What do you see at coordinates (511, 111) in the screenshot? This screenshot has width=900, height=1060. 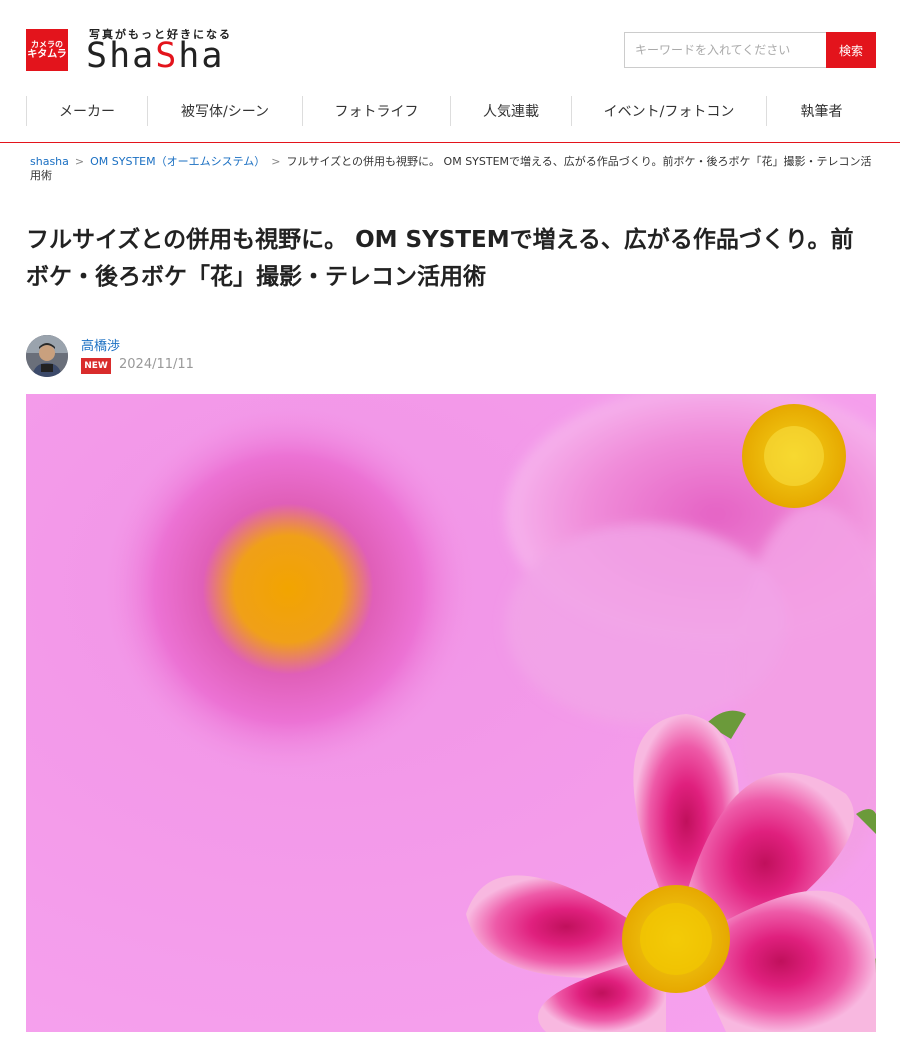 I see `nav-item-popular: 人気連載` at bounding box center [511, 111].